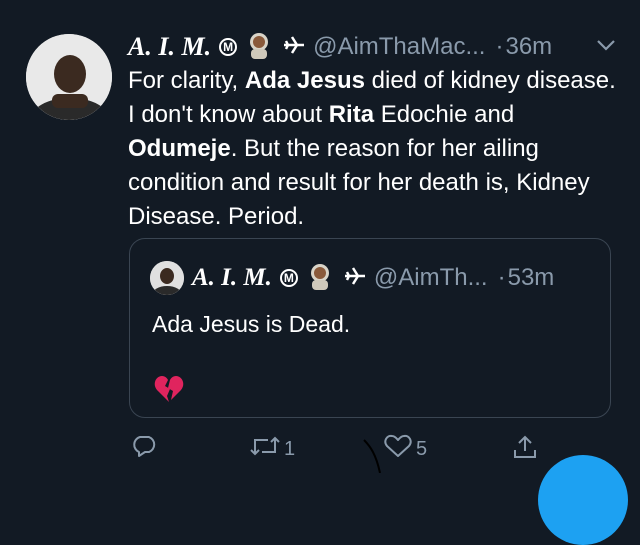 The width and height of the screenshot is (640, 545). Describe the element at coordinates (351, 114) in the screenshot. I see `text-bold-segment: Rita` at that location.